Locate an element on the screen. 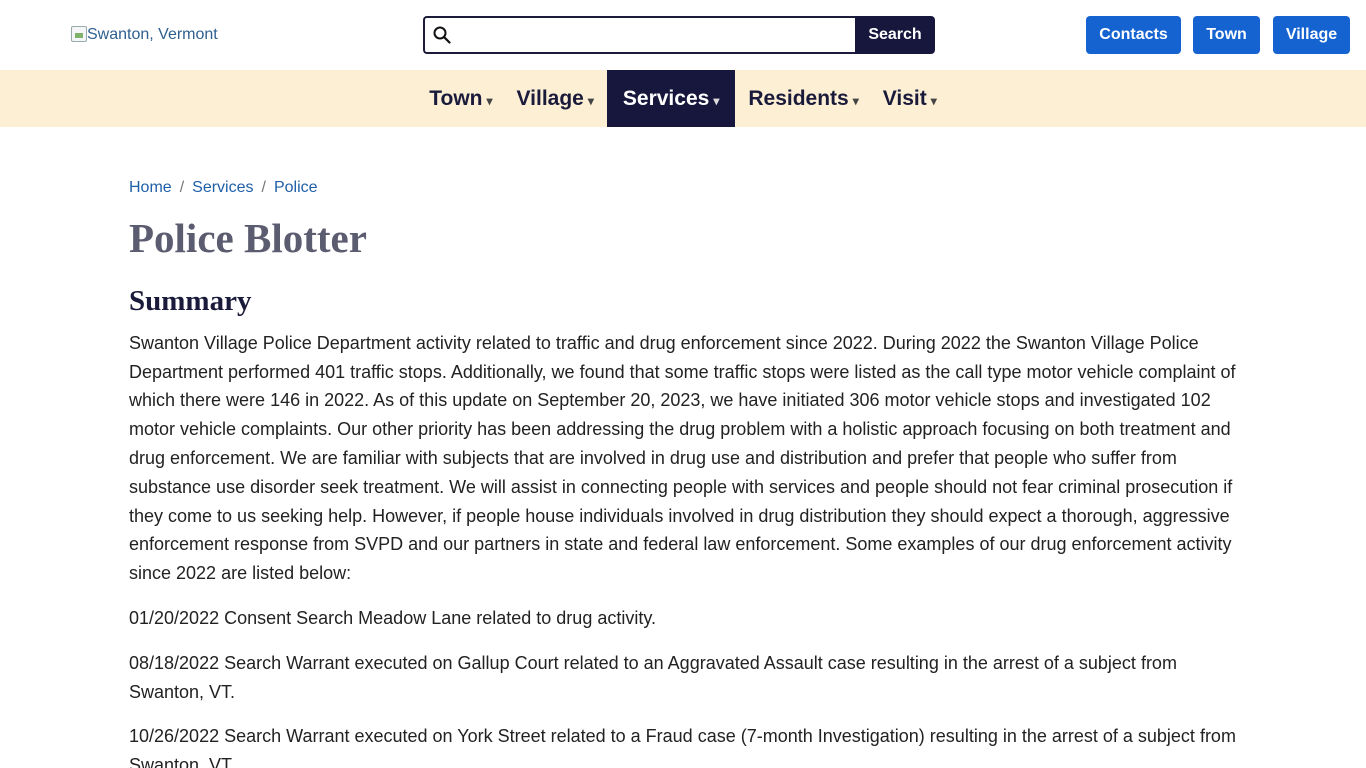  site-logo: Swanton, Vermont is located at coordinates (144, 35).